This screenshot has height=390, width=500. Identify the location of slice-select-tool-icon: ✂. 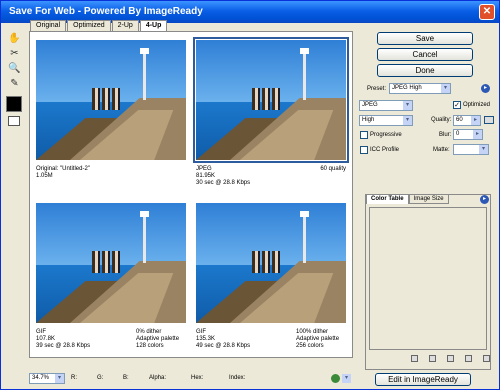
(14, 53).